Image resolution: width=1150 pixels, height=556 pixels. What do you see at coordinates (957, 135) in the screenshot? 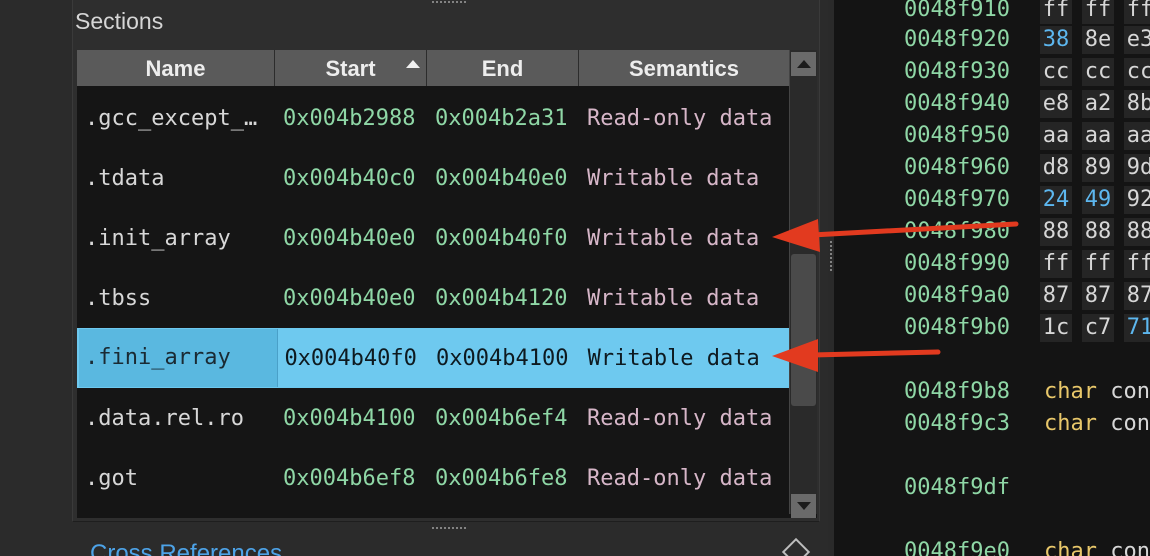
I see `hex-address: 0048f950` at bounding box center [957, 135].